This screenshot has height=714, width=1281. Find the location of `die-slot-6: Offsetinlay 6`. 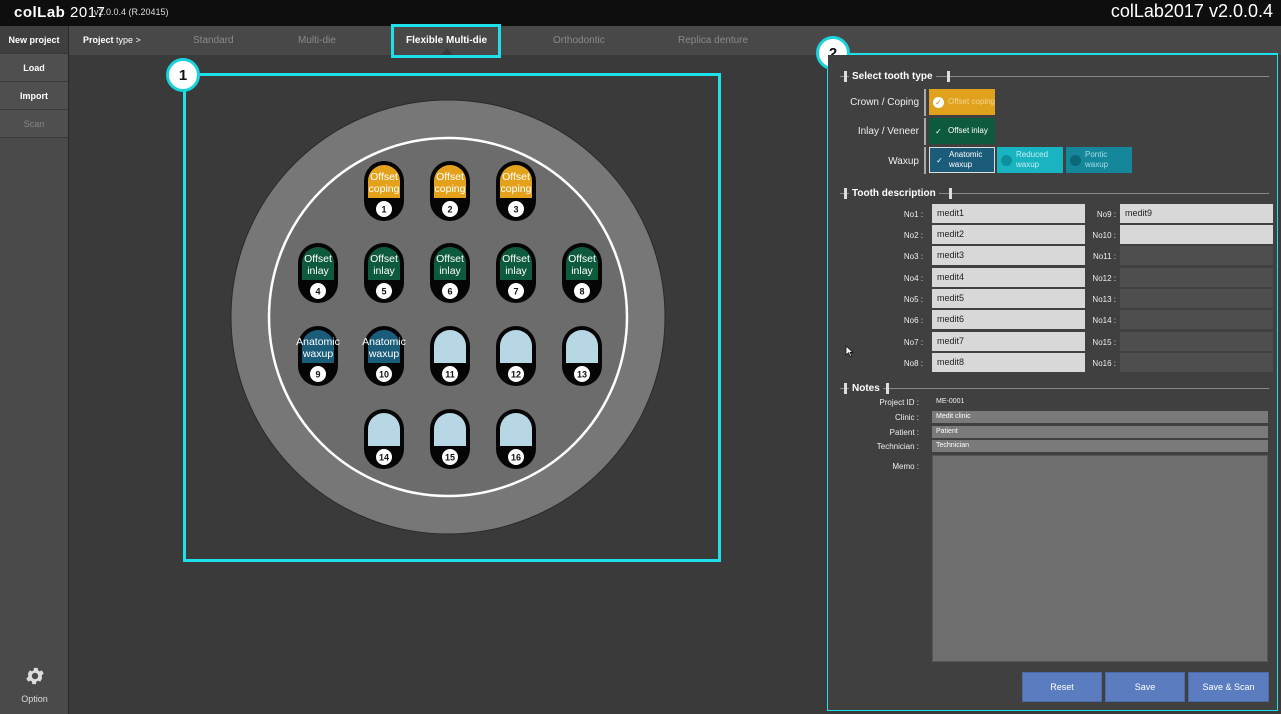

die-slot-6: Offsetinlay 6 is located at coordinates (450, 273).